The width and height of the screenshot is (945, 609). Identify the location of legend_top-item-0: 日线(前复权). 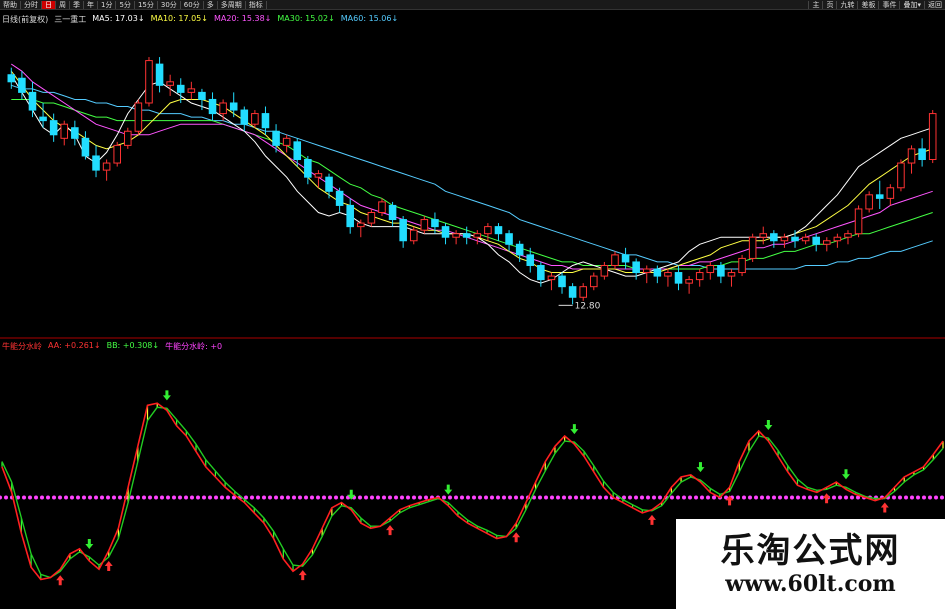
(25, 19).